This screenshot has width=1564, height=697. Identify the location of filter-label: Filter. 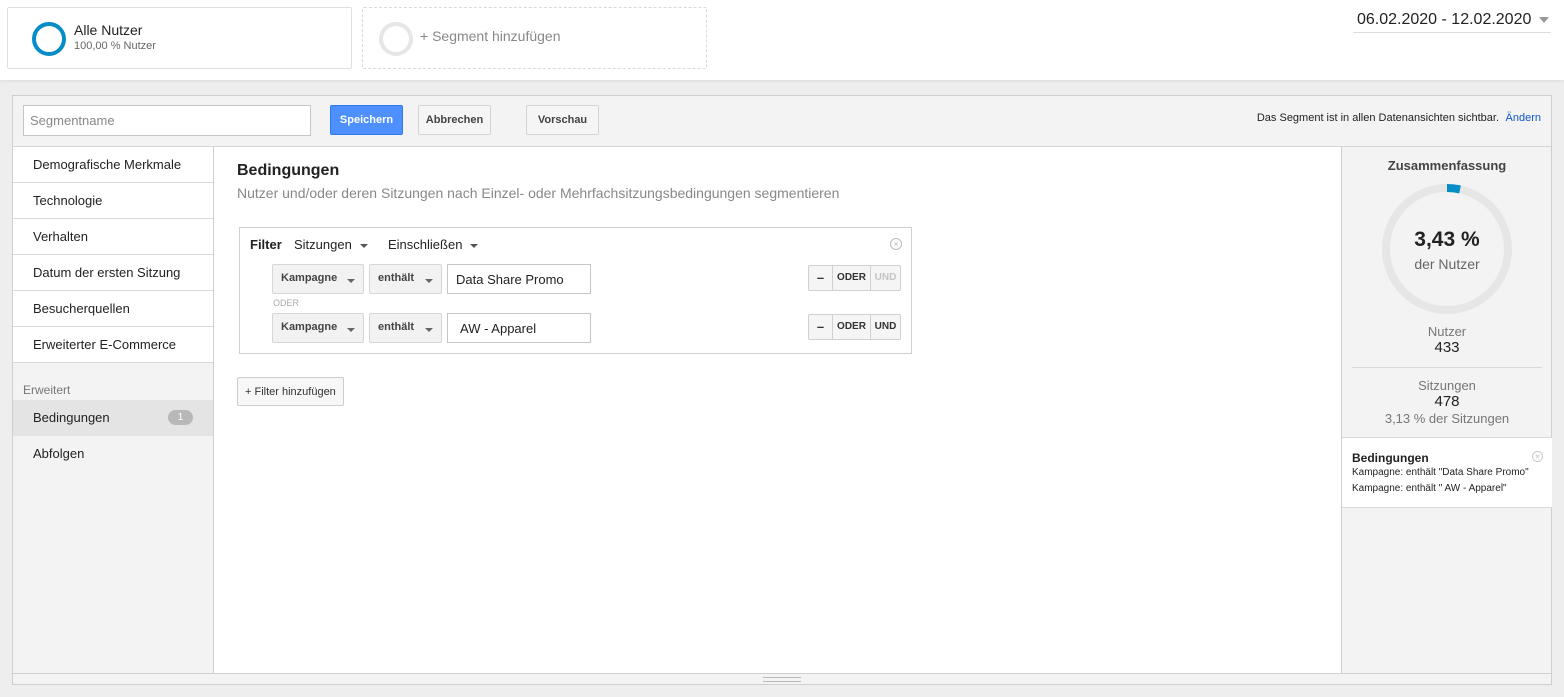
(266, 244).